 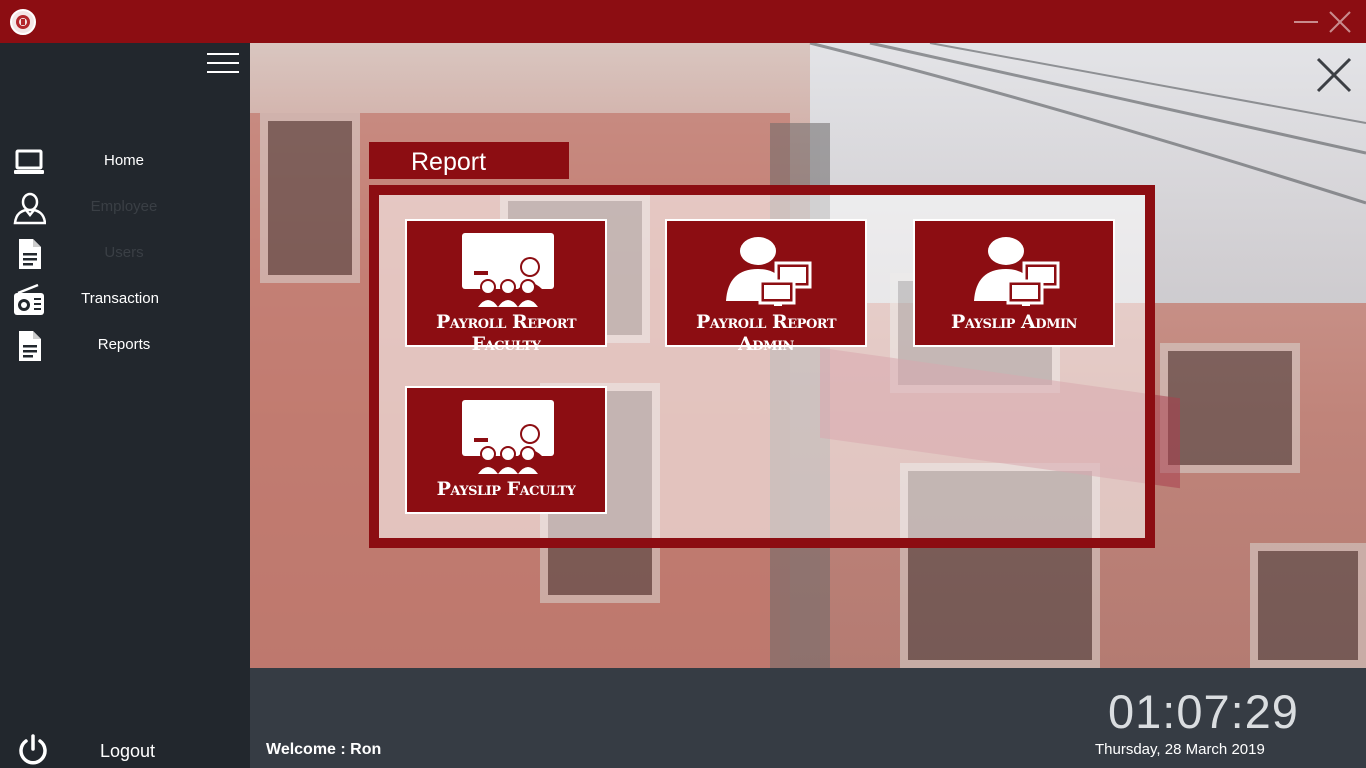 I want to click on date-display: Thursday, 28 March 2019, so click(x=1180, y=749).